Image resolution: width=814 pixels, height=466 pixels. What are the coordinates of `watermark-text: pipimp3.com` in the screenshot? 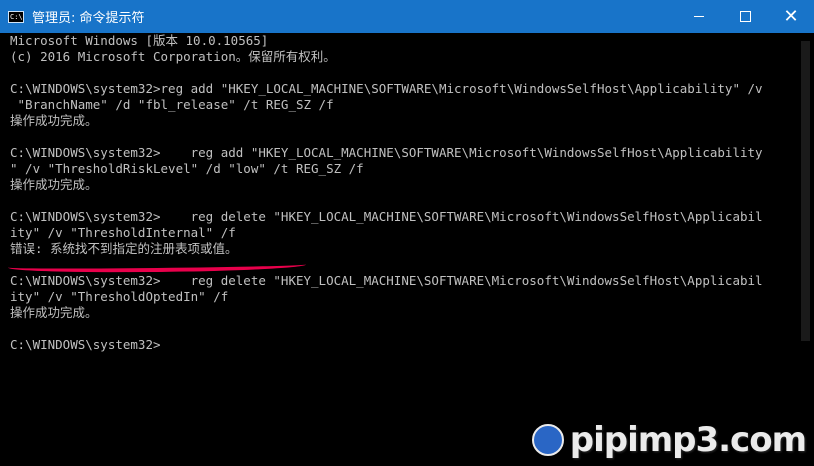 It's located at (688, 440).